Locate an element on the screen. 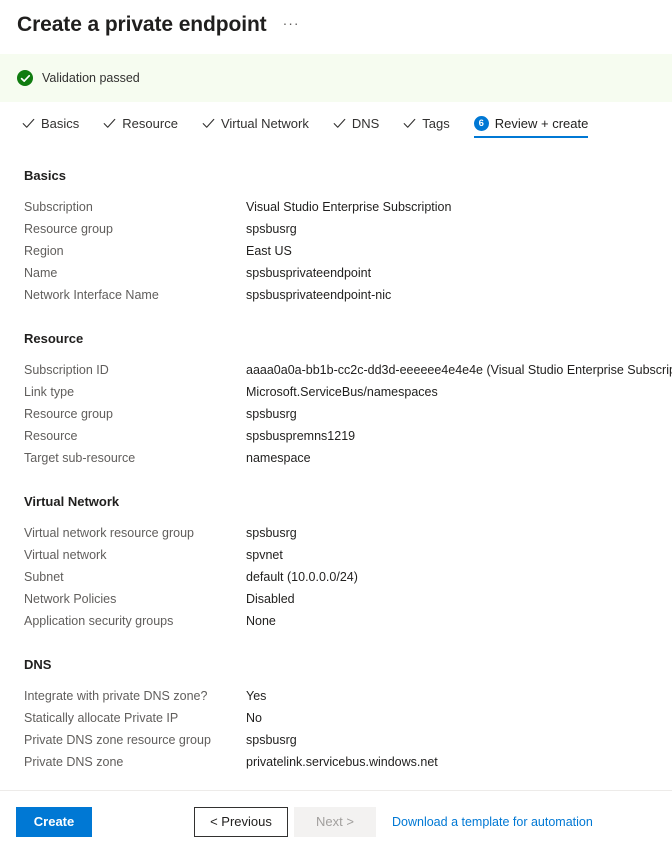 The image size is (672, 853). page-title: Create a private endpoint is located at coordinates (142, 24).